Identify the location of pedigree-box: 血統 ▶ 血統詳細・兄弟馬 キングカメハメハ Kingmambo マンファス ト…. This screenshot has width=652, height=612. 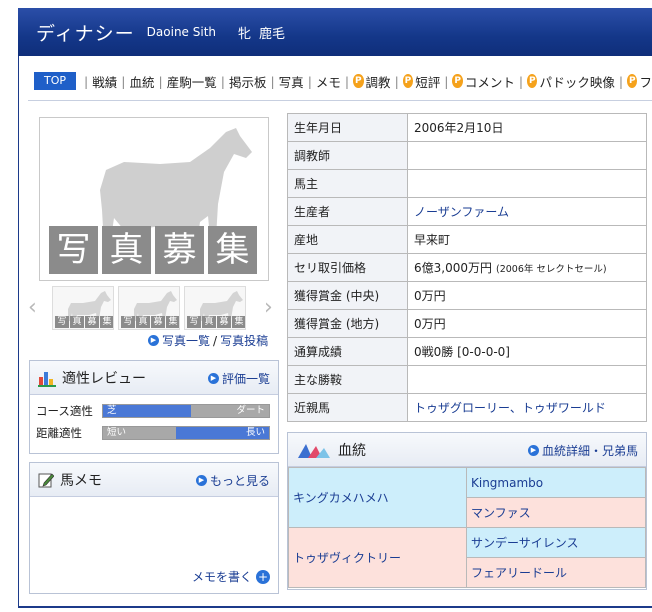
(467, 511).